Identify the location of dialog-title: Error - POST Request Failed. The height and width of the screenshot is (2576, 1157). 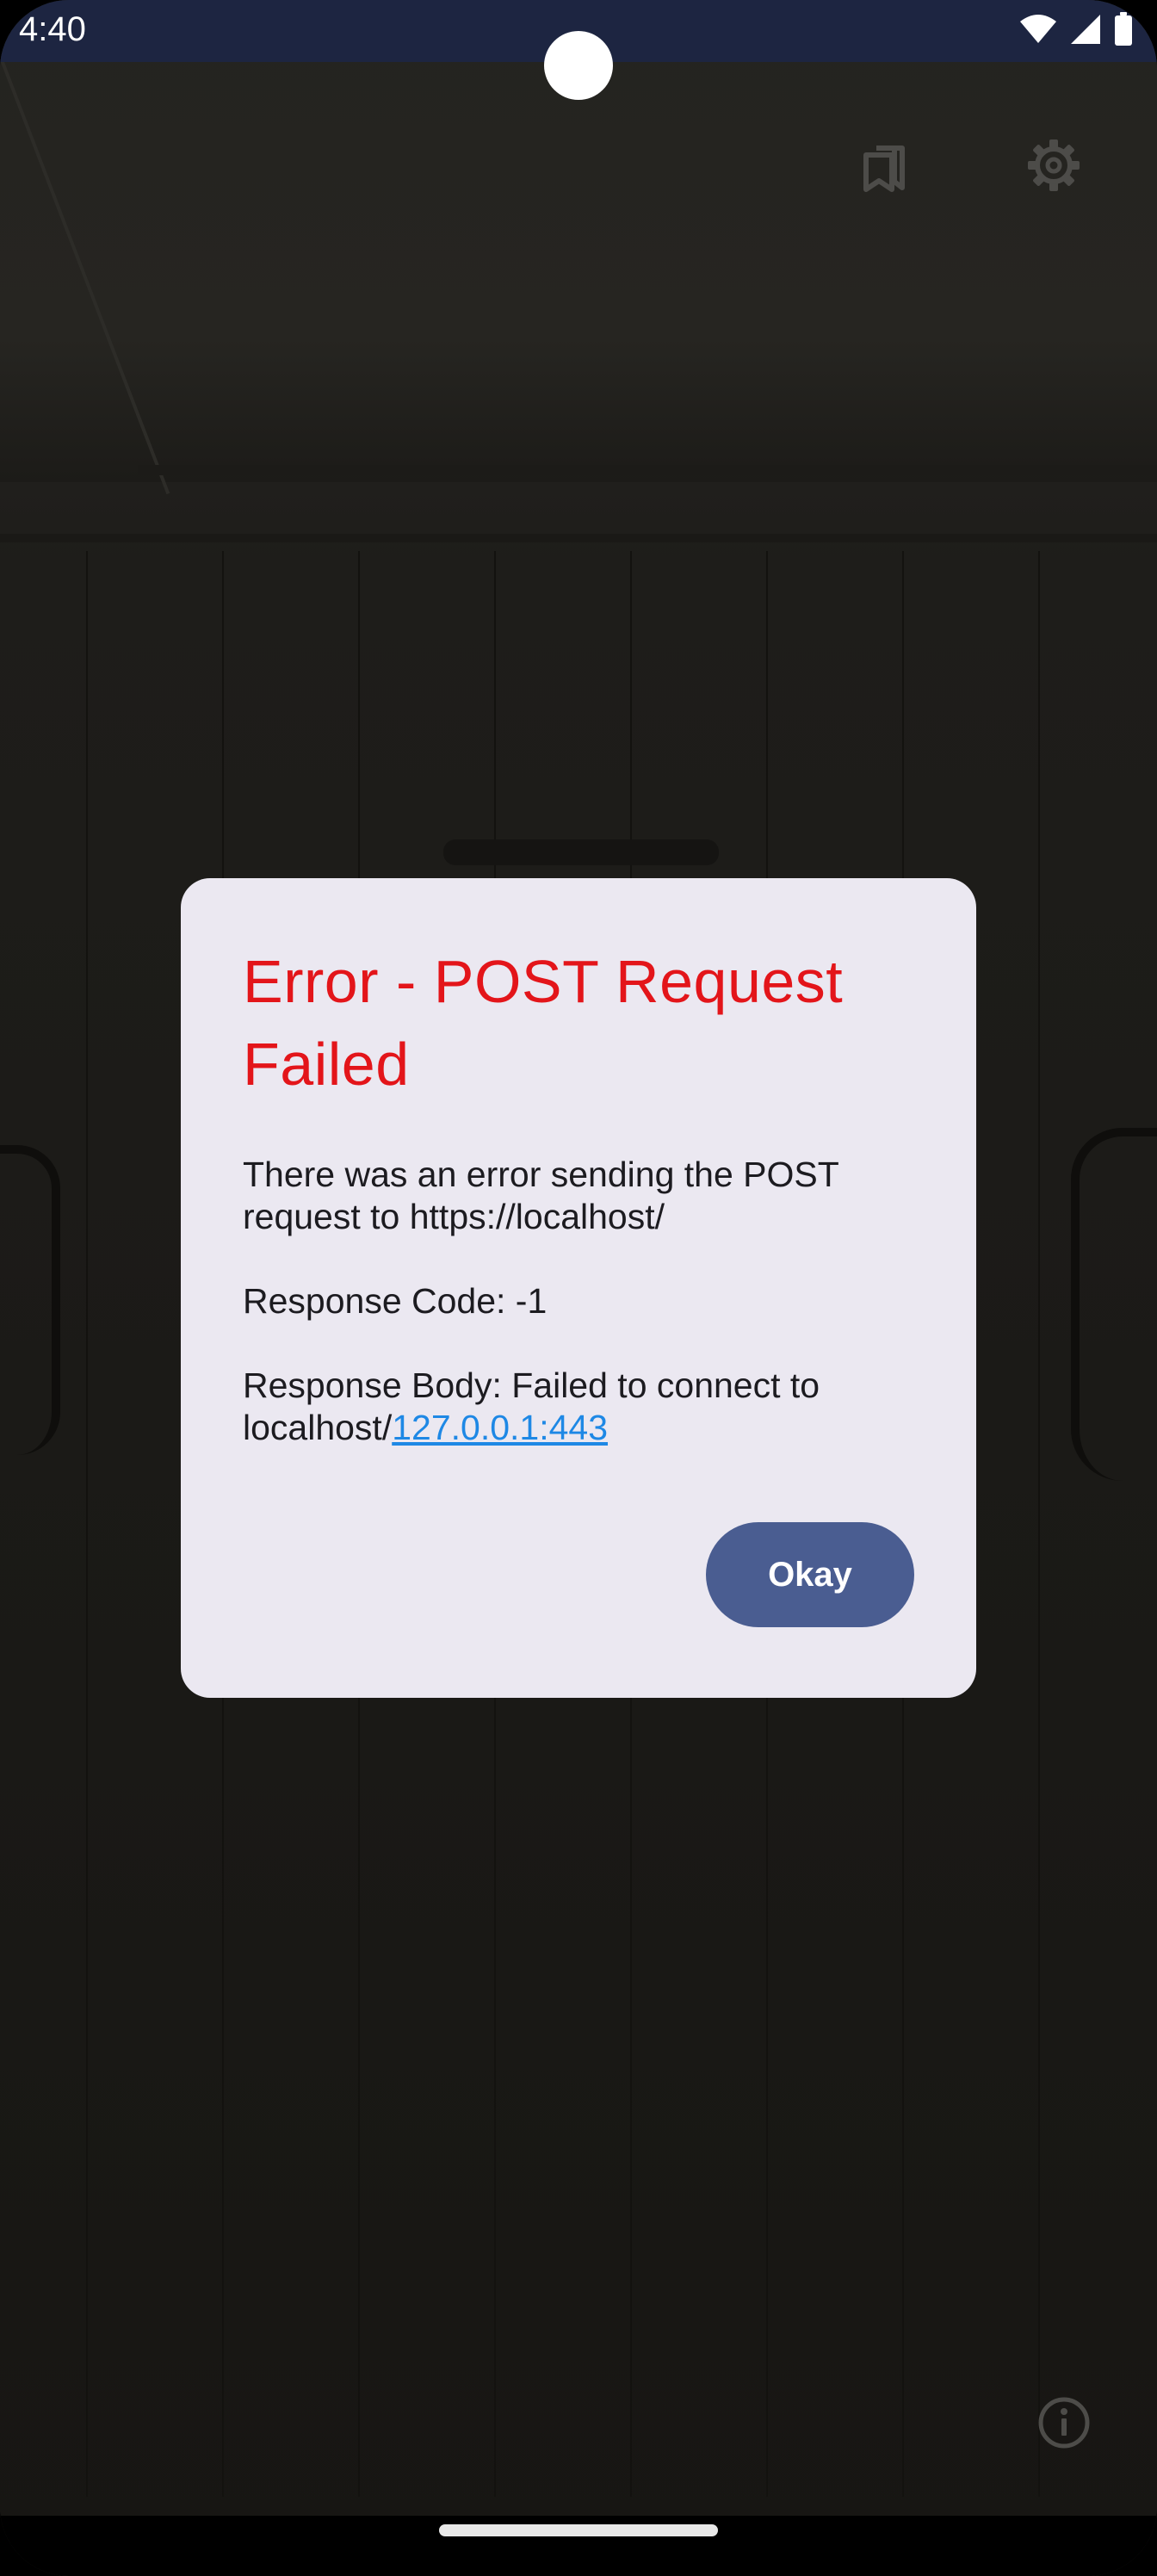
(543, 1023).